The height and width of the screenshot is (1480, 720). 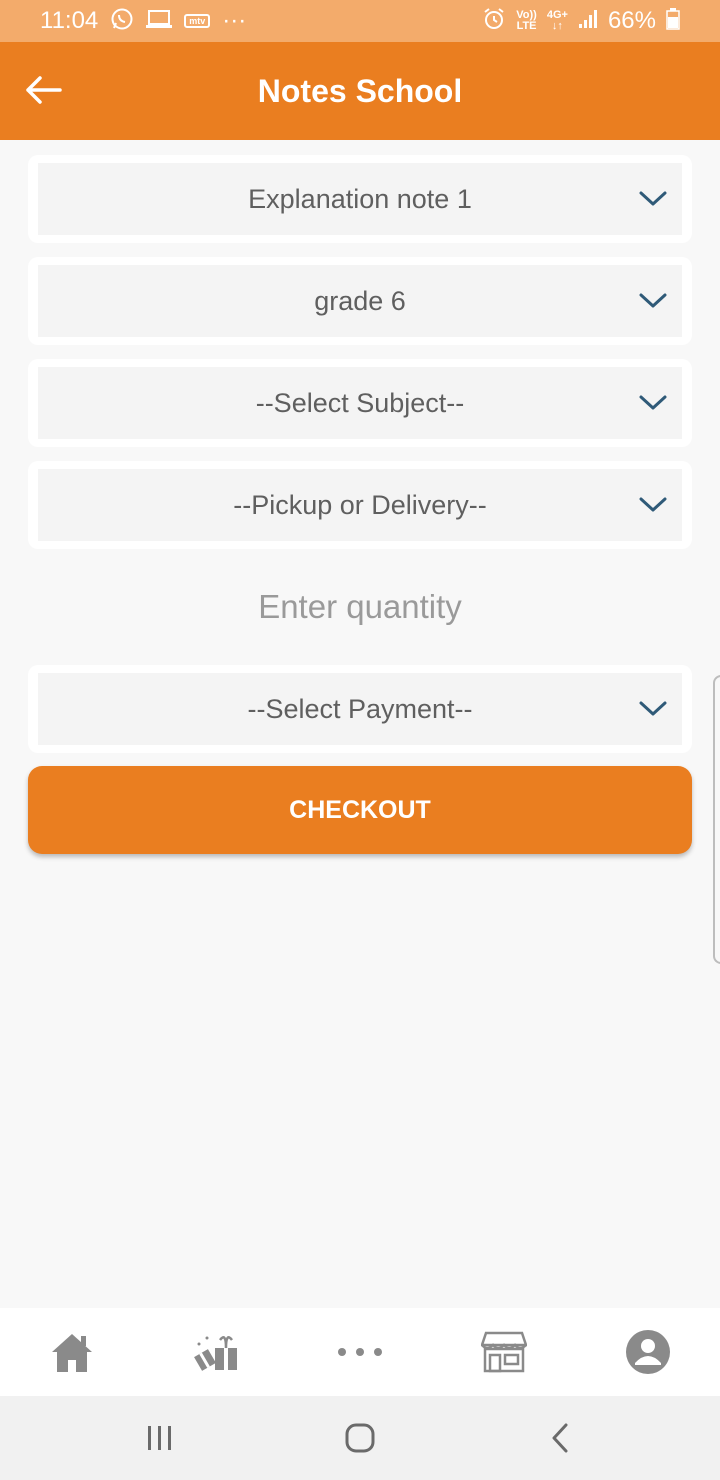 I want to click on note-type-select: Explanation note 1, so click(x=360, y=199).